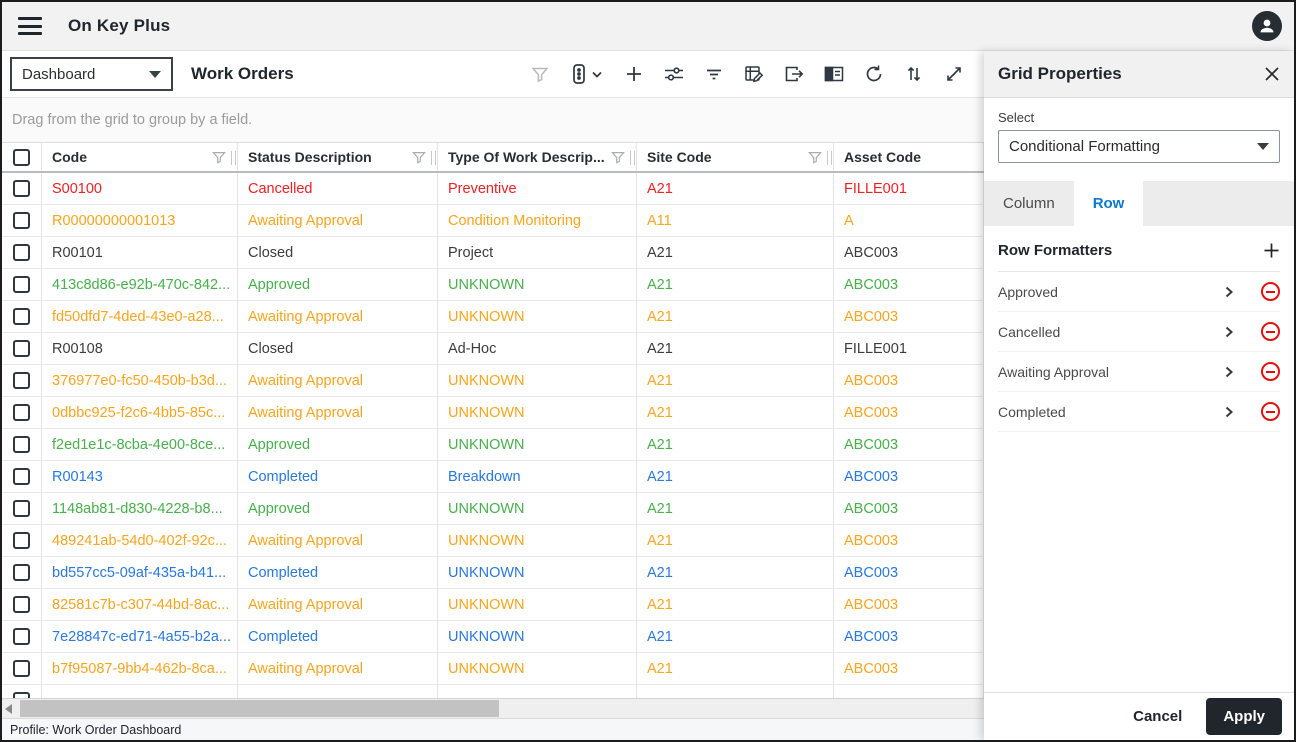  What do you see at coordinates (909, 220) in the screenshot?
I see `cell-asset: A` at bounding box center [909, 220].